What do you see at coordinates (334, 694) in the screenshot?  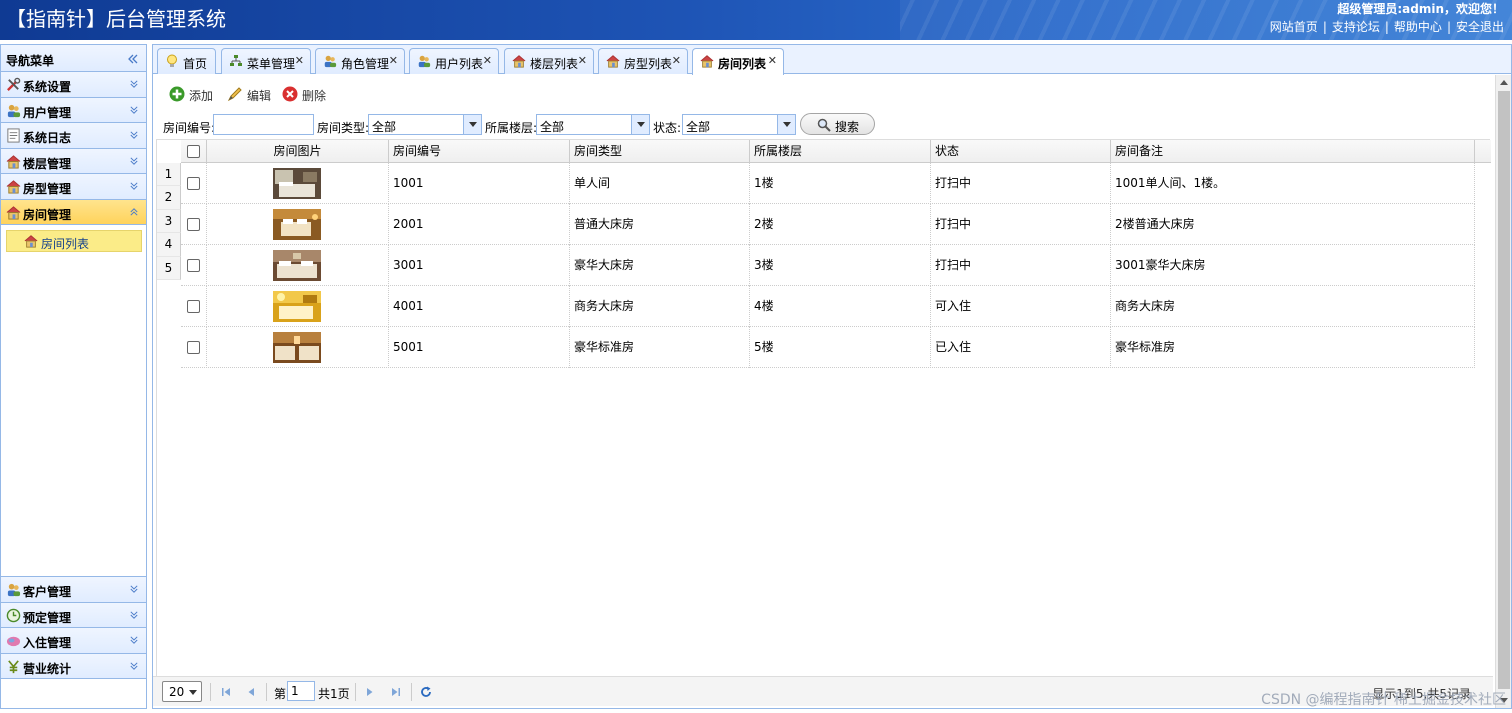 I see `page-total: 共1页` at bounding box center [334, 694].